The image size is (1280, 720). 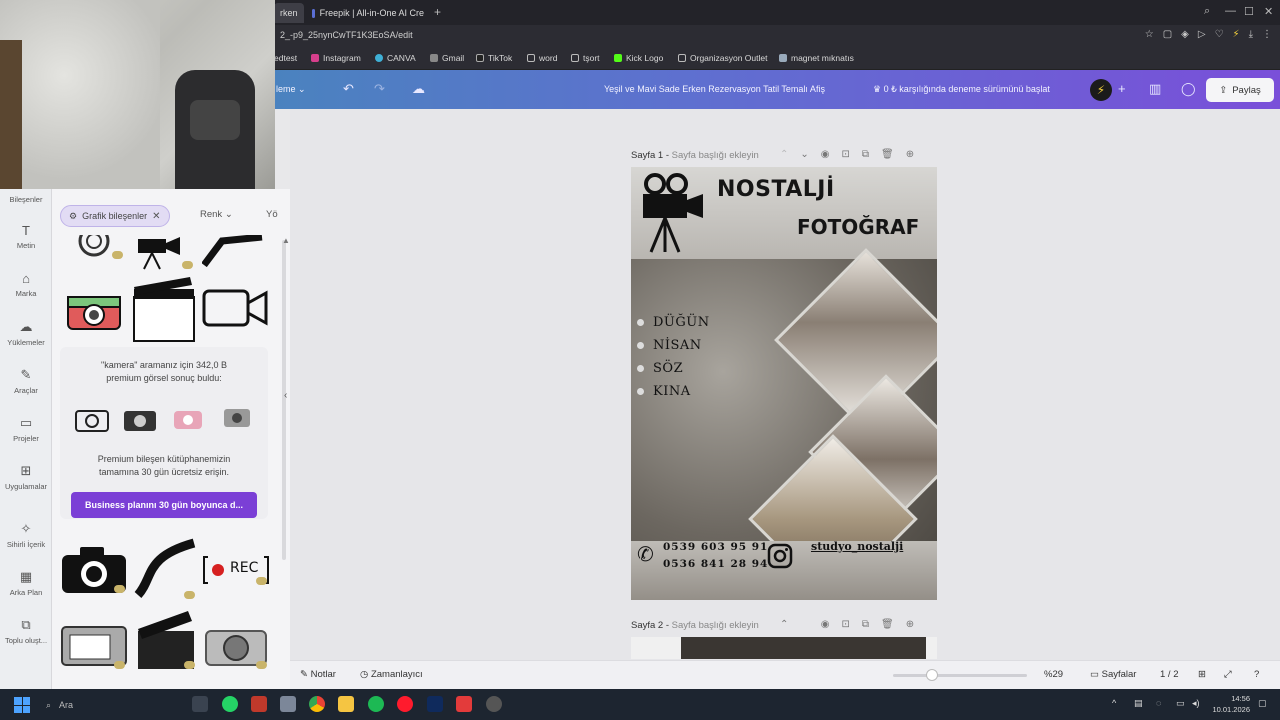 I want to click on rail-item-magic: ✧ Sihirli İçerik, so click(x=26, y=535).